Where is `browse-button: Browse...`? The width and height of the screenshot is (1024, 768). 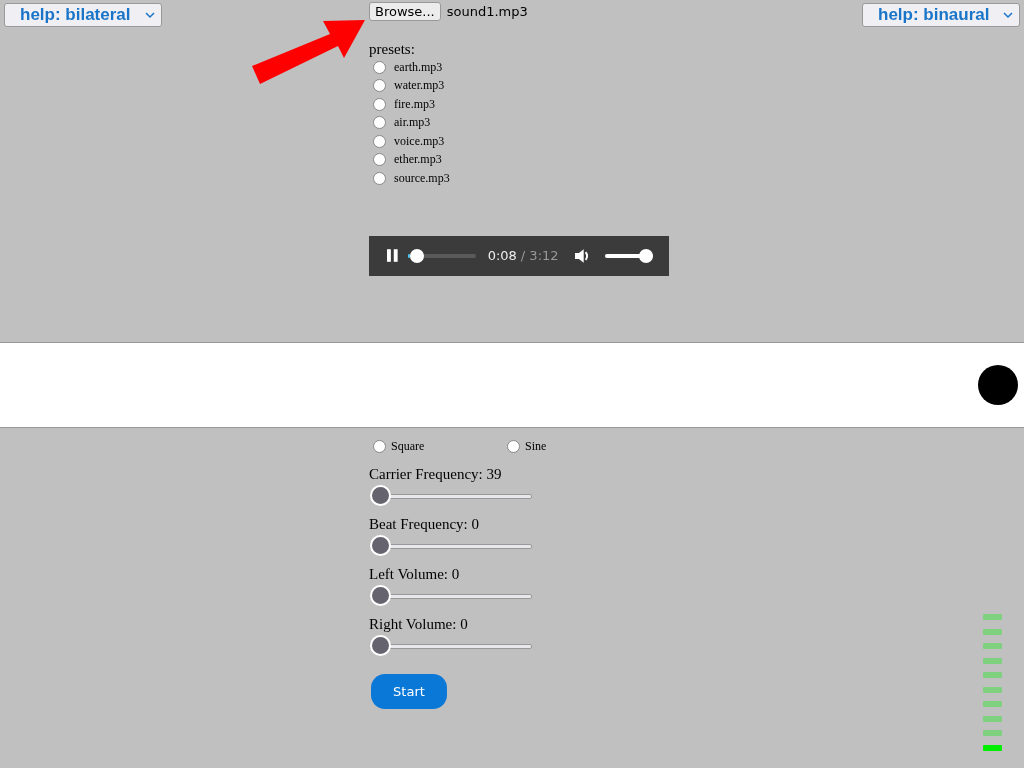 browse-button: Browse... is located at coordinates (405, 11).